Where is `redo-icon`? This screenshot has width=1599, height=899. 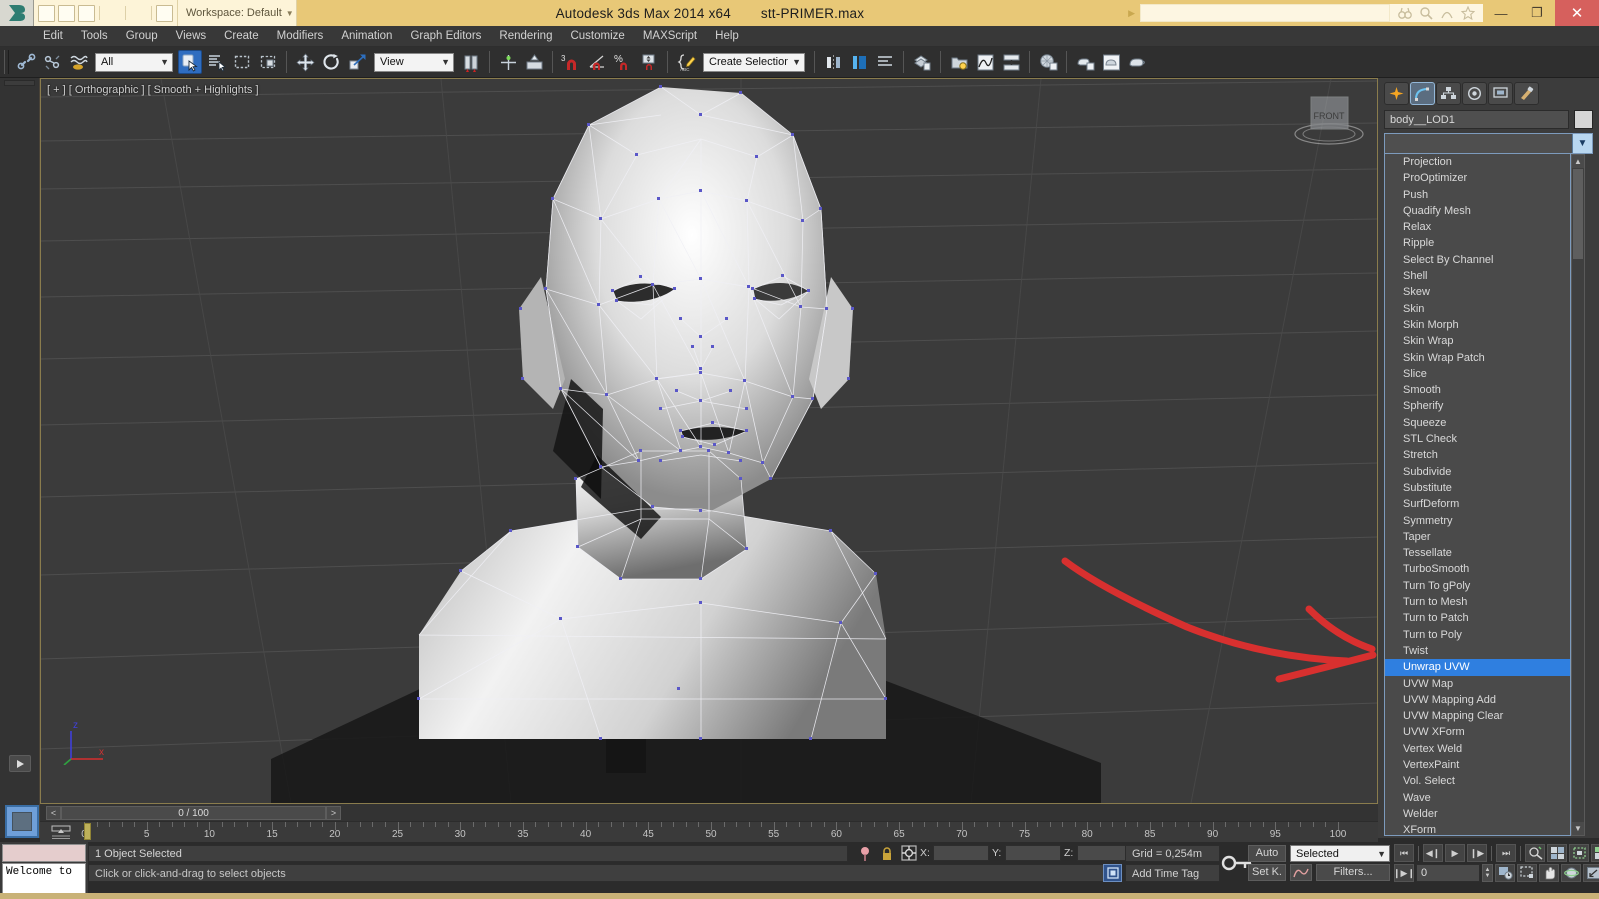
redo-icon is located at coordinates (138, 13).